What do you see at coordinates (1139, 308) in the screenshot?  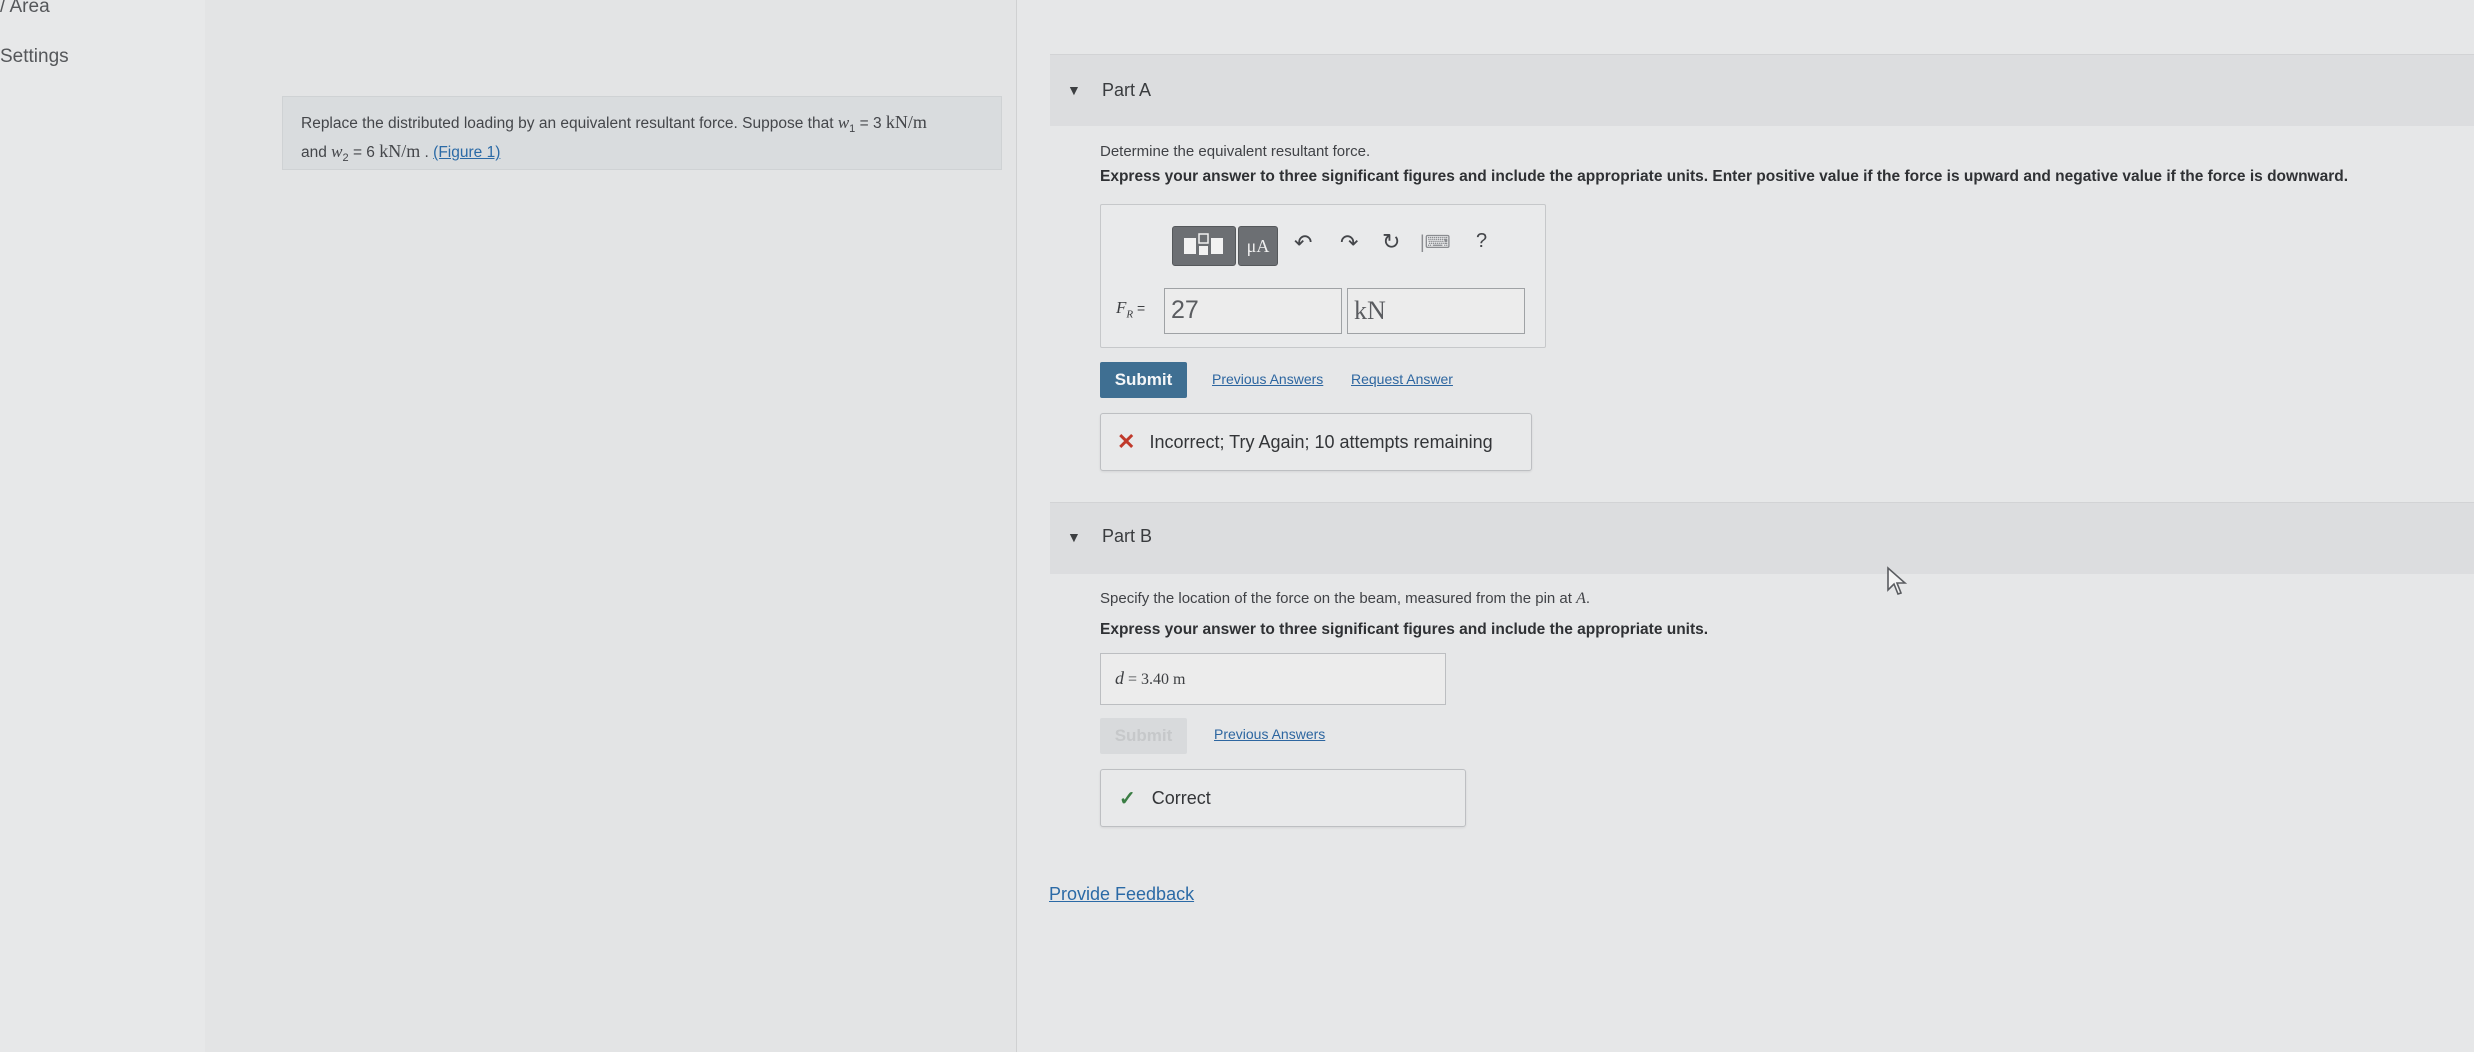 I see `fr-eq: =` at bounding box center [1139, 308].